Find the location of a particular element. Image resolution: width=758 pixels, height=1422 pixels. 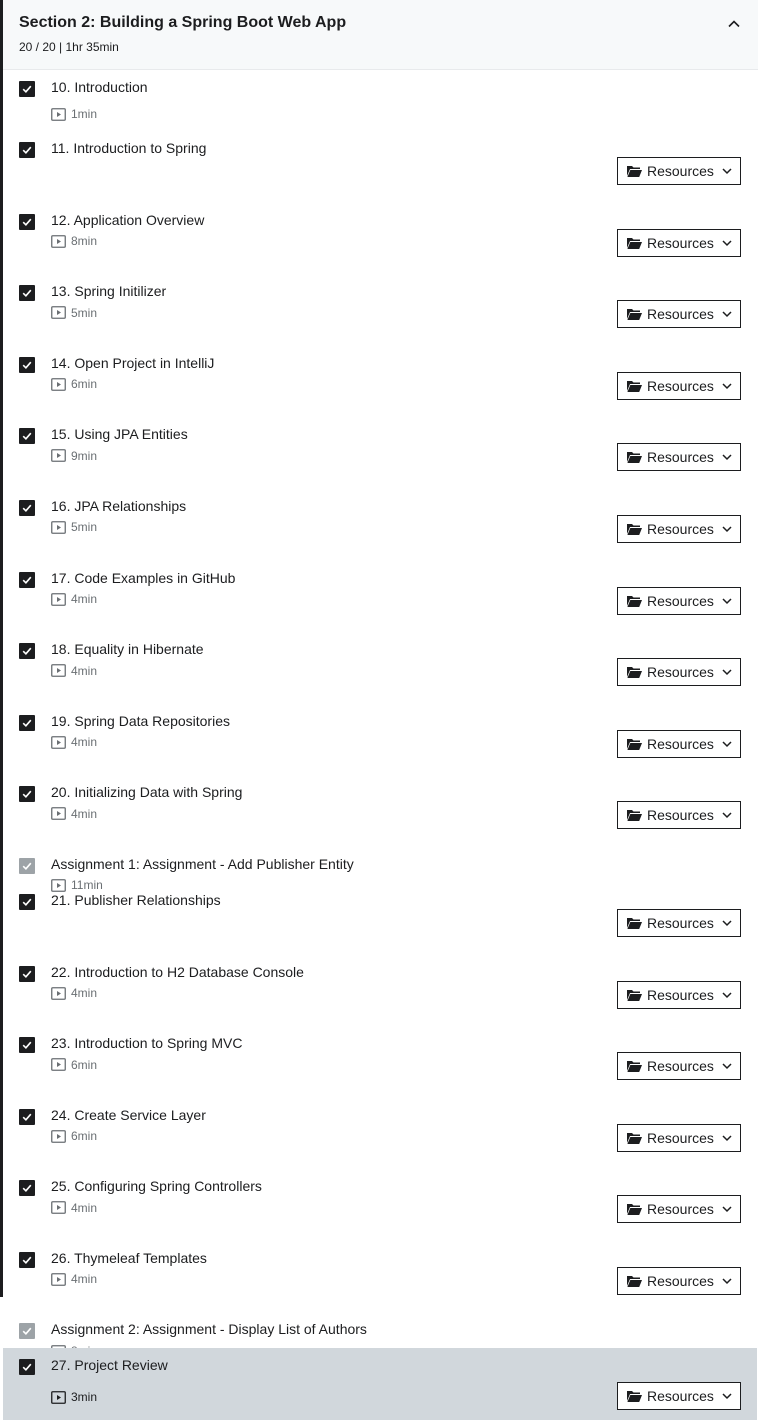

lecture-item: 12. Application Overview 5min Resources is located at coordinates (380, 261).